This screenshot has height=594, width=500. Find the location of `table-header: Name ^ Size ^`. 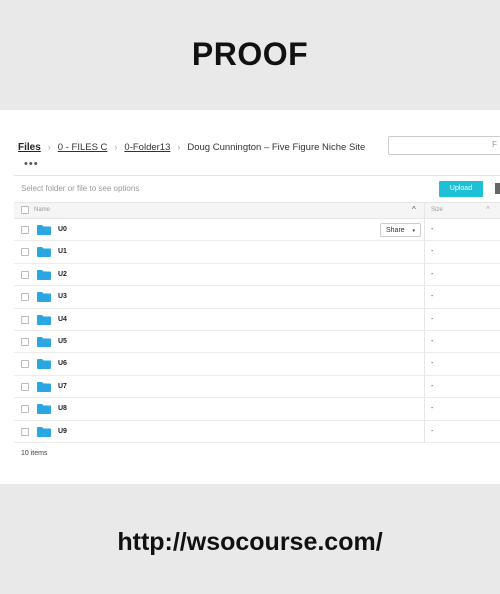

table-header: Name ^ Size ^ is located at coordinates (257, 210).